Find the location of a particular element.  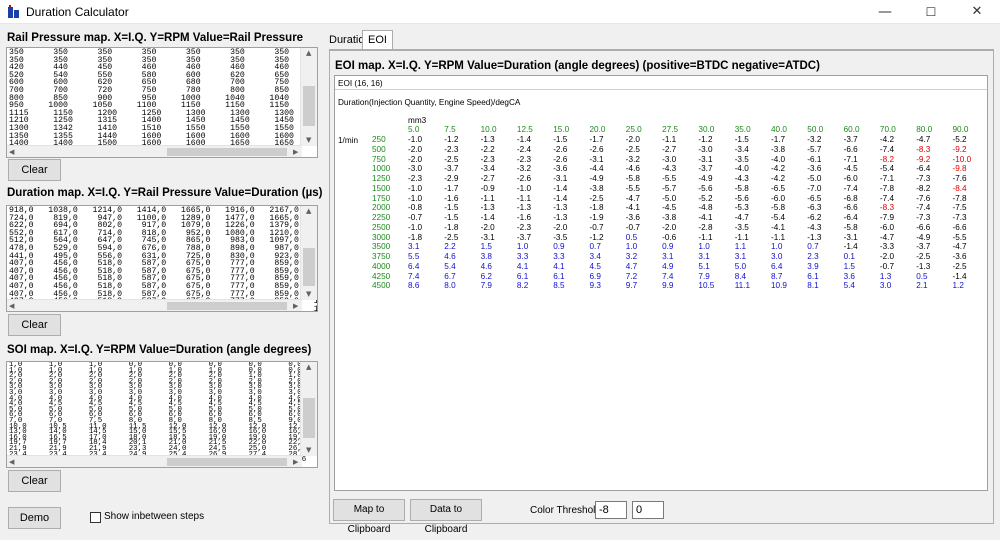

eoi-cell: -4.3 is located at coordinates (669, 168).